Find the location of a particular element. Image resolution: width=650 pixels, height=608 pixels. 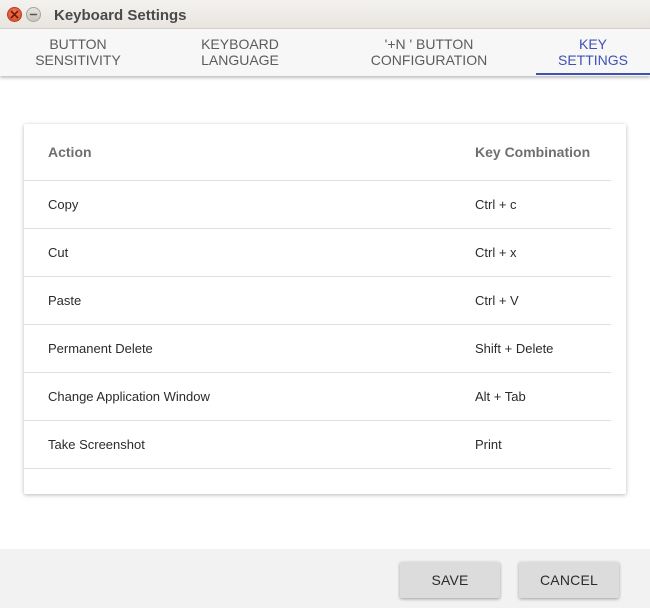

table-row: Copy Ctrl + c is located at coordinates (317, 205).